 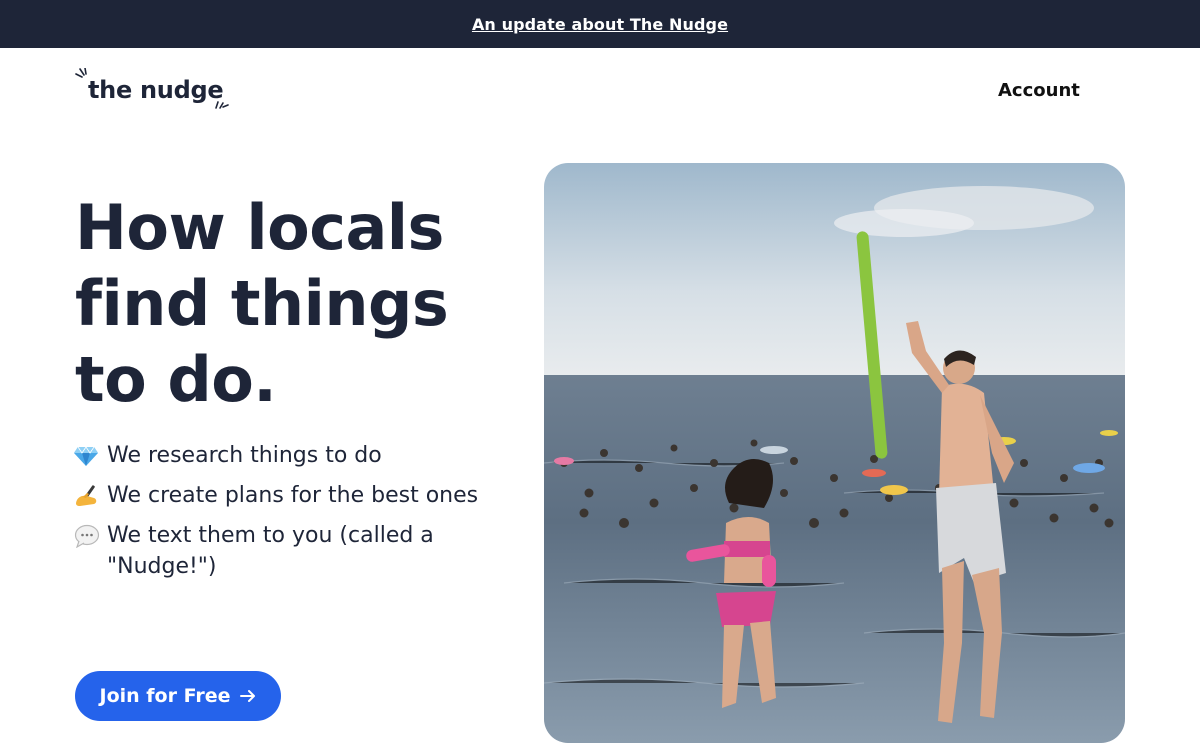 What do you see at coordinates (293, 495) in the screenshot?
I see `feature-text: We create plans for the best ones` at bounding box center [293, 495].